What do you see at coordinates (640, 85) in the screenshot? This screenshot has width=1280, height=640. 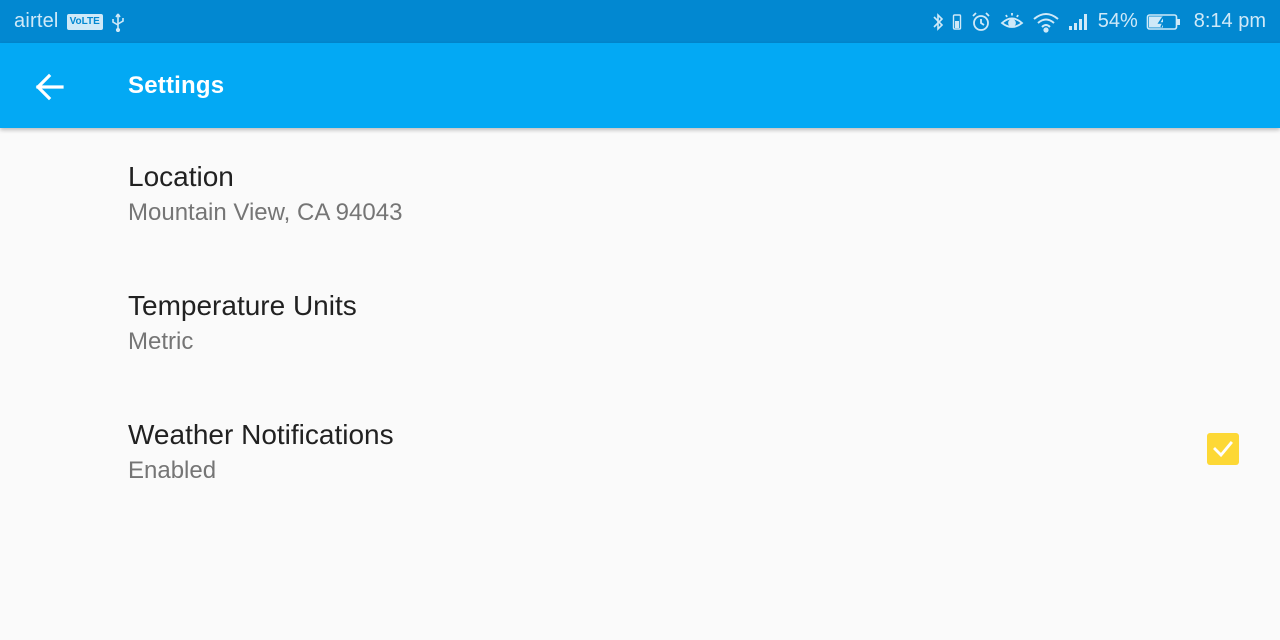 I see `app-bar: Settings` at bounding box center [640, 85].